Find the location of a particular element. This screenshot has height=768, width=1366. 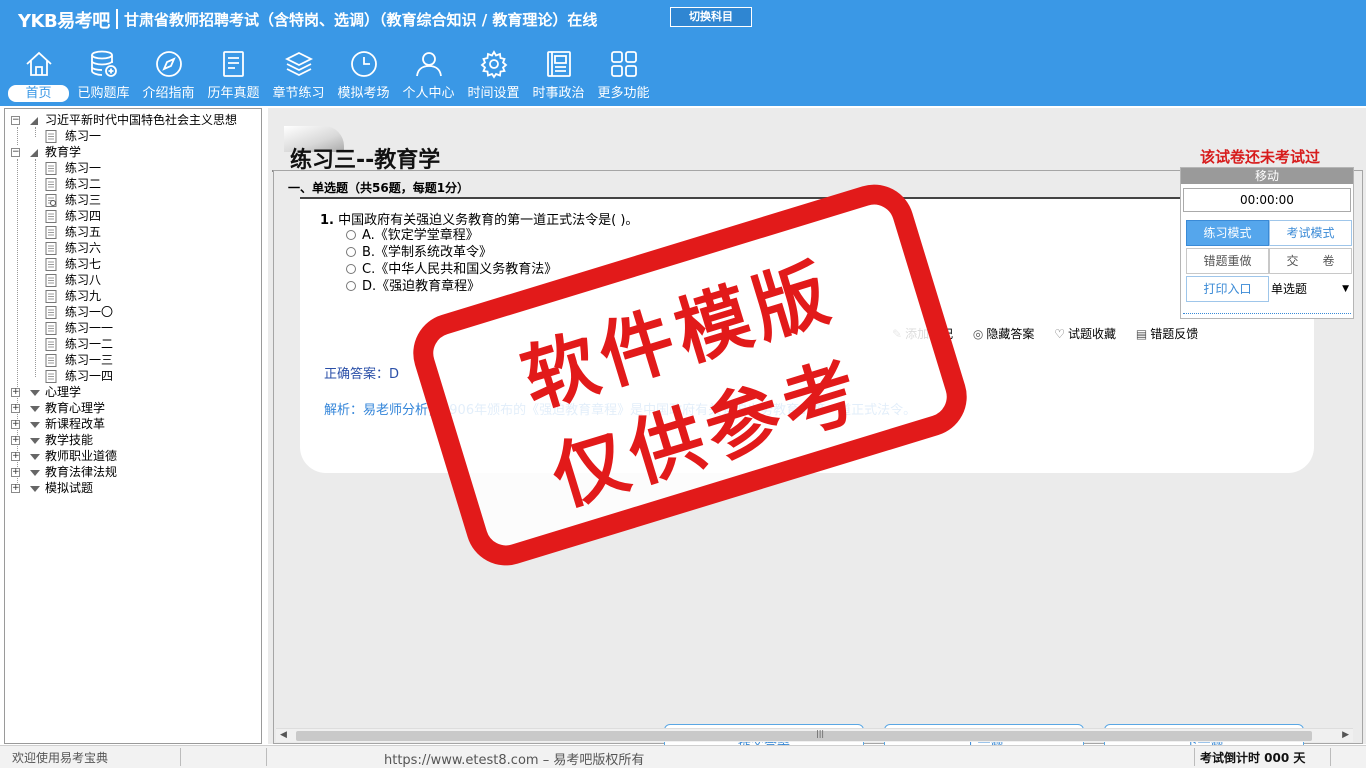

option-a: A.《钦定学堂章程》 is located at coordinates (412, 235).